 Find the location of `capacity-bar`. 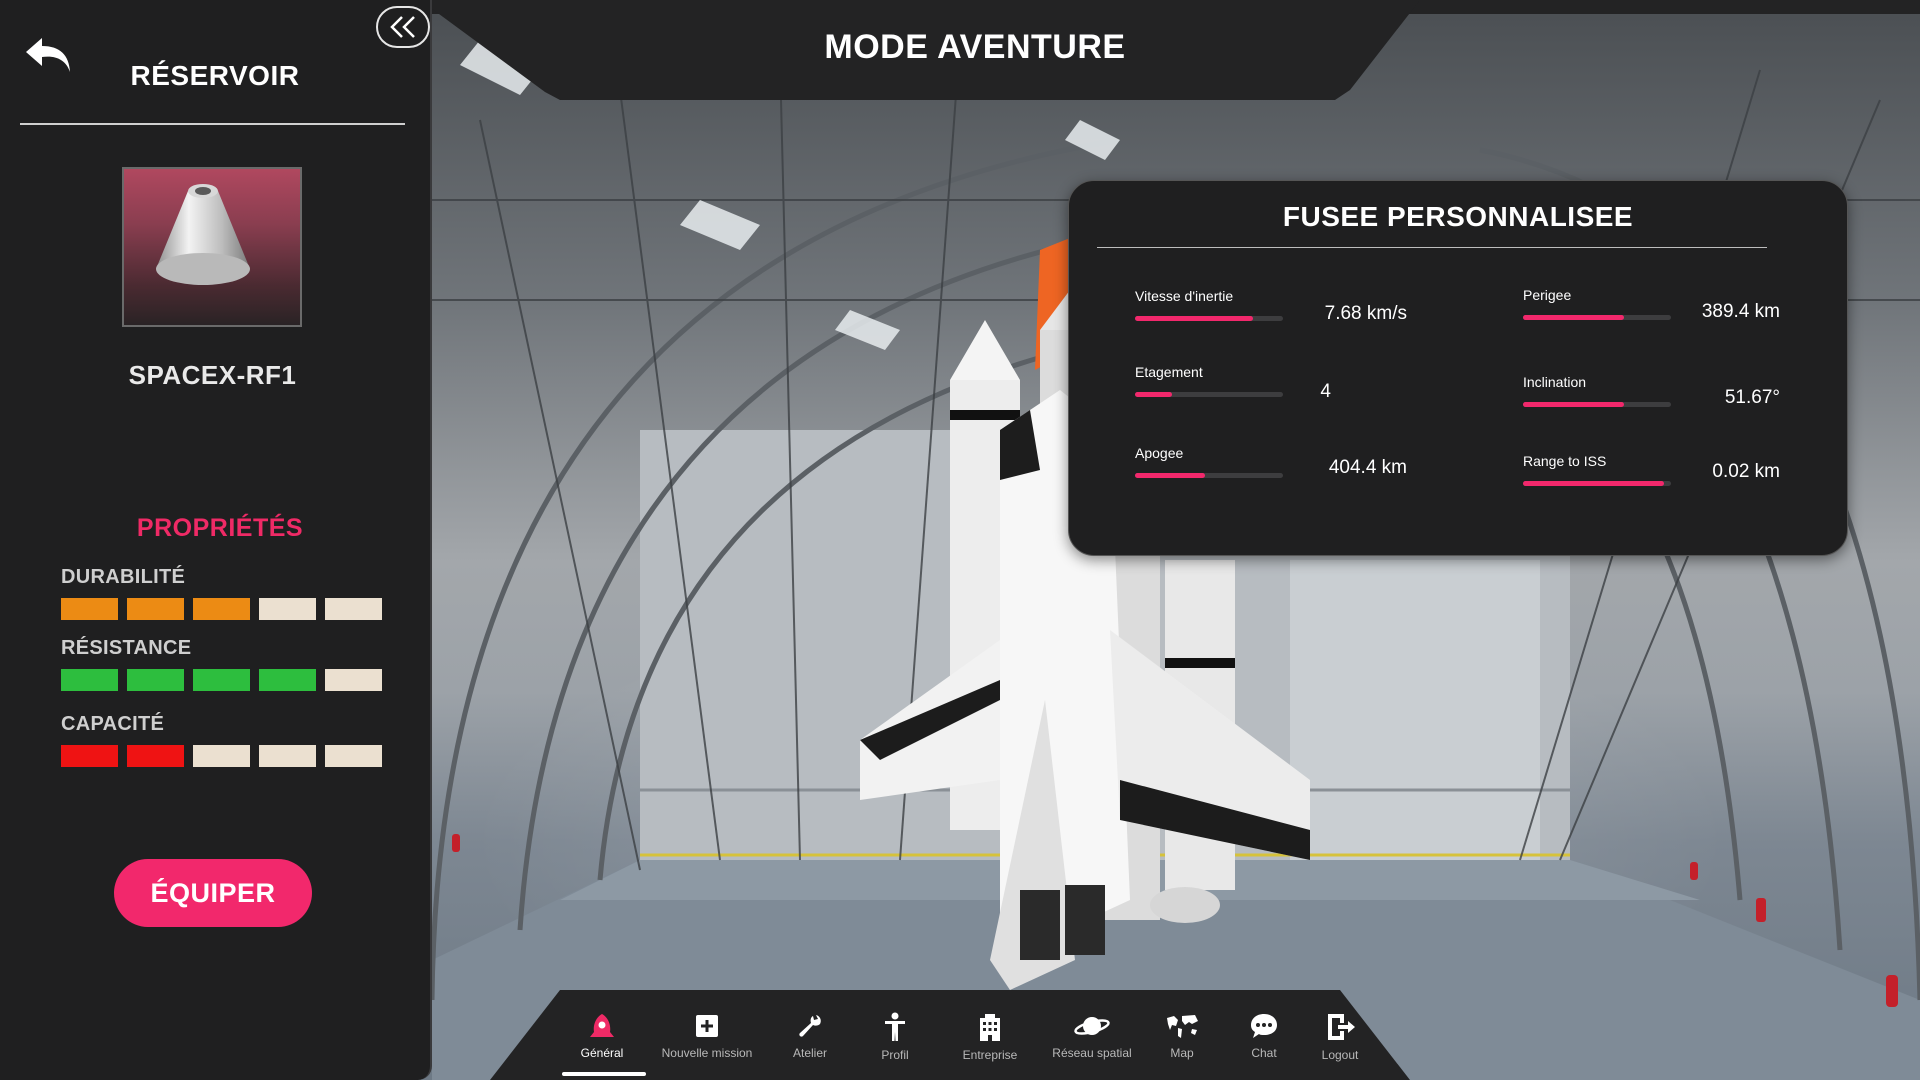

capacity-bar is located at coordinates (221, 756).